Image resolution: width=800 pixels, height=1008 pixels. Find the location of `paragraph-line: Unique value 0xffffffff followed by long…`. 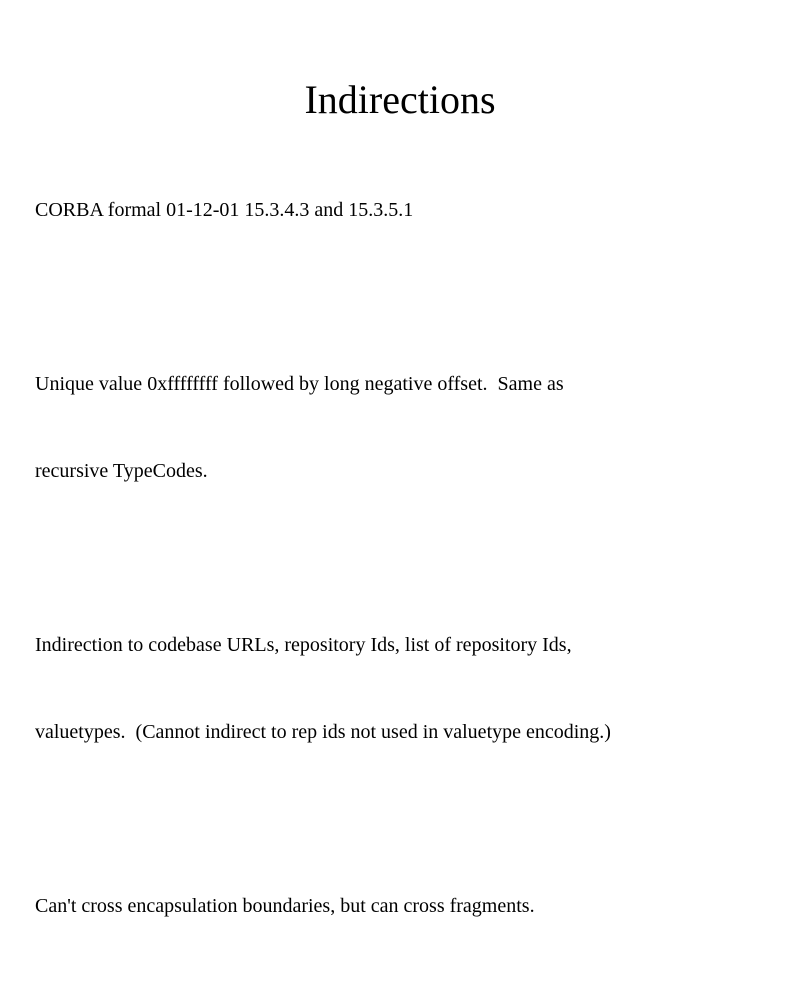

paragraph-line: Unique value 0xffffffff followed by long… is located at coordinates (299, 384).